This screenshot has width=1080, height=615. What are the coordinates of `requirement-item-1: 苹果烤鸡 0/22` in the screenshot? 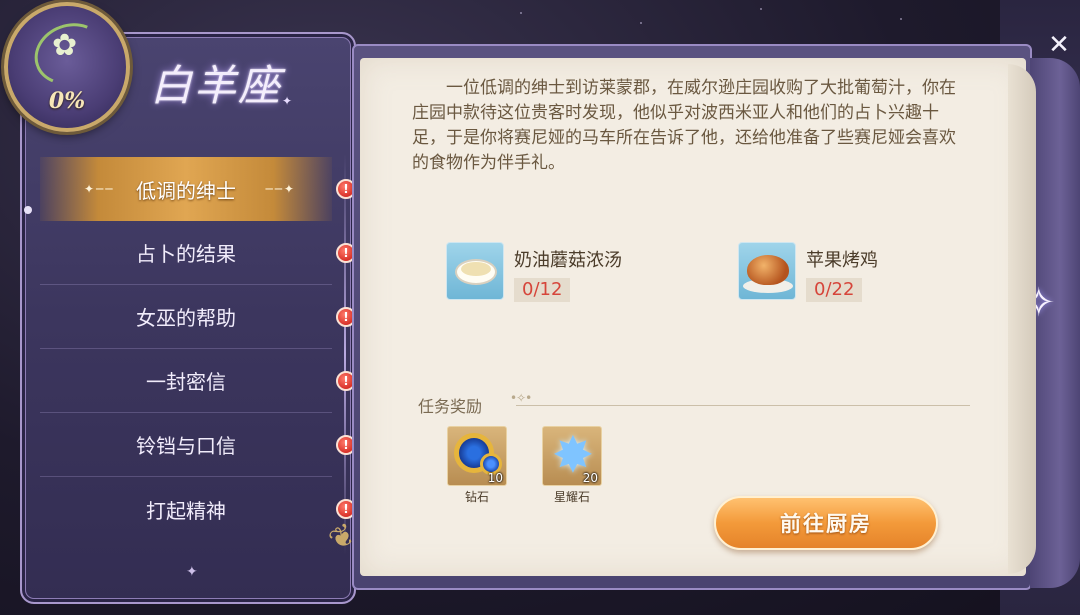 It's located at (808, 272).